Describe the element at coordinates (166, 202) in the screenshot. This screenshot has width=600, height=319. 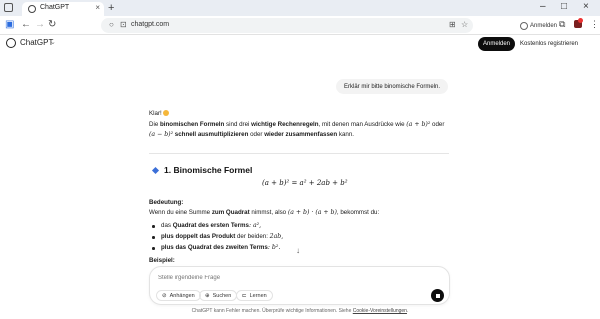
I see `meaning-label: Bedeutung:` at that location.